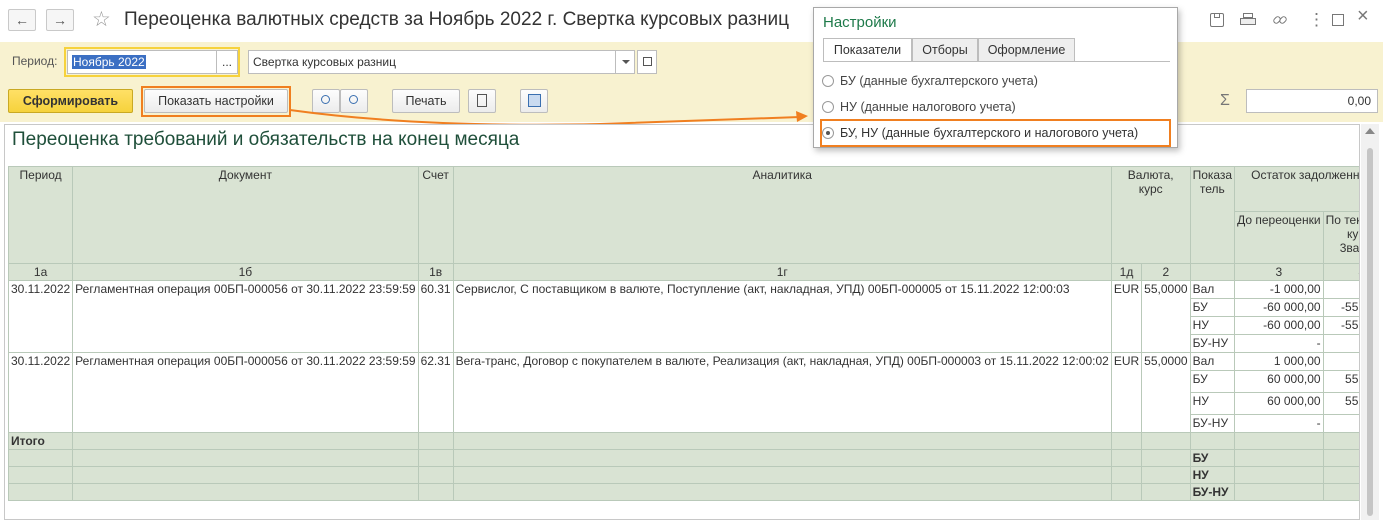 This screenshot has height=520, width=1383. What do you see at coordinates (996, 61) in the screenshot?
I see `tab-divider` at bounding box center [996, 61].